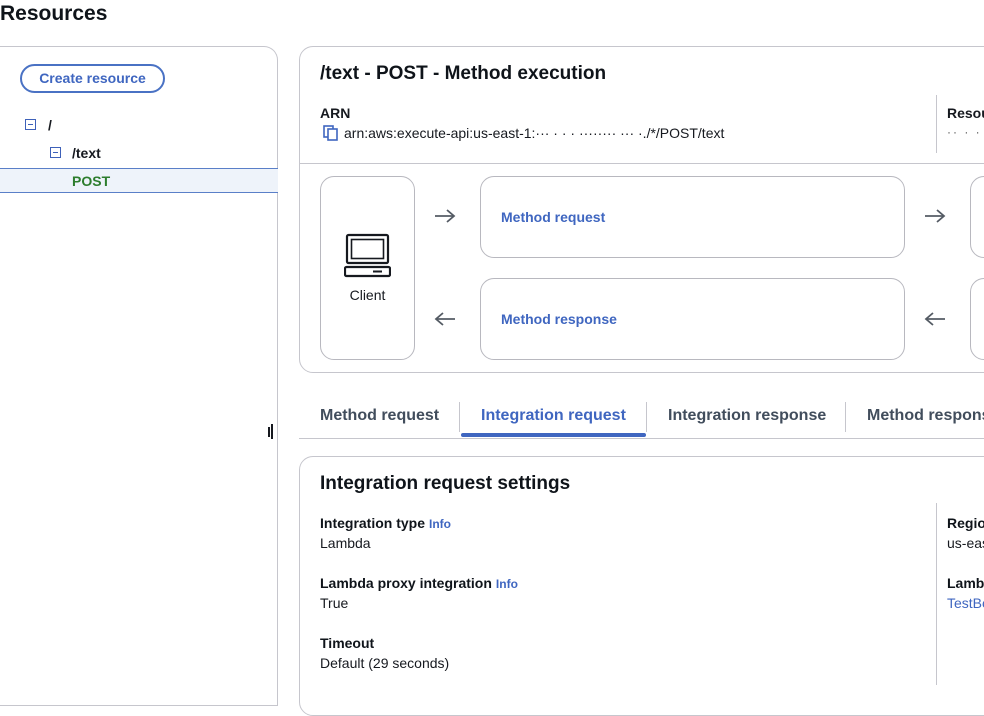  Describe the element at coordinates (965, 543) in the screenshot. I see `region-value: us-eas` at that location.